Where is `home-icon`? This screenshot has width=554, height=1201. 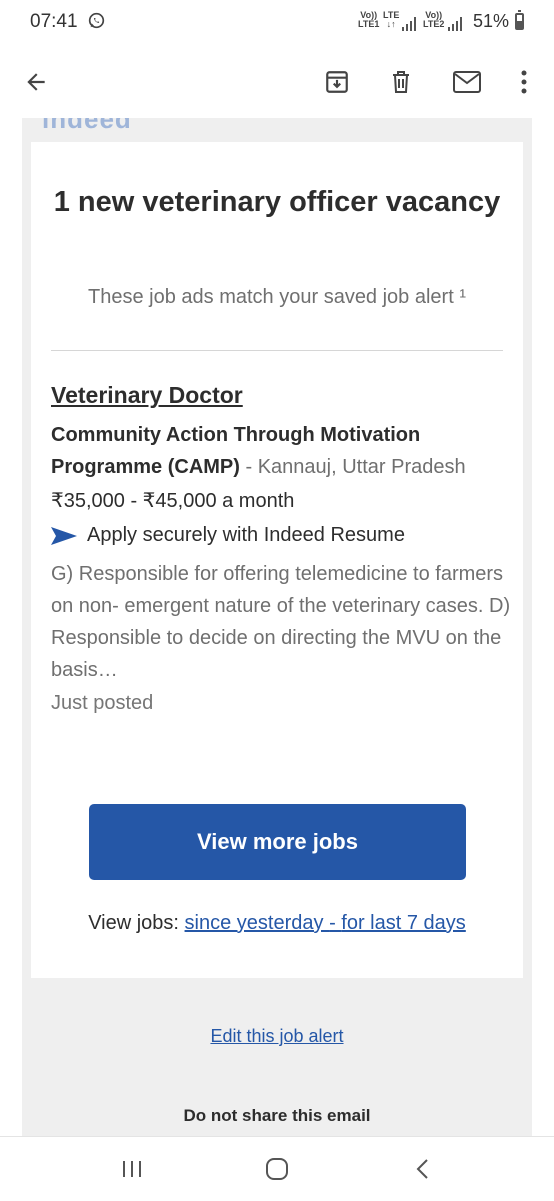 home-icon is located at coordinates (277, 1169).